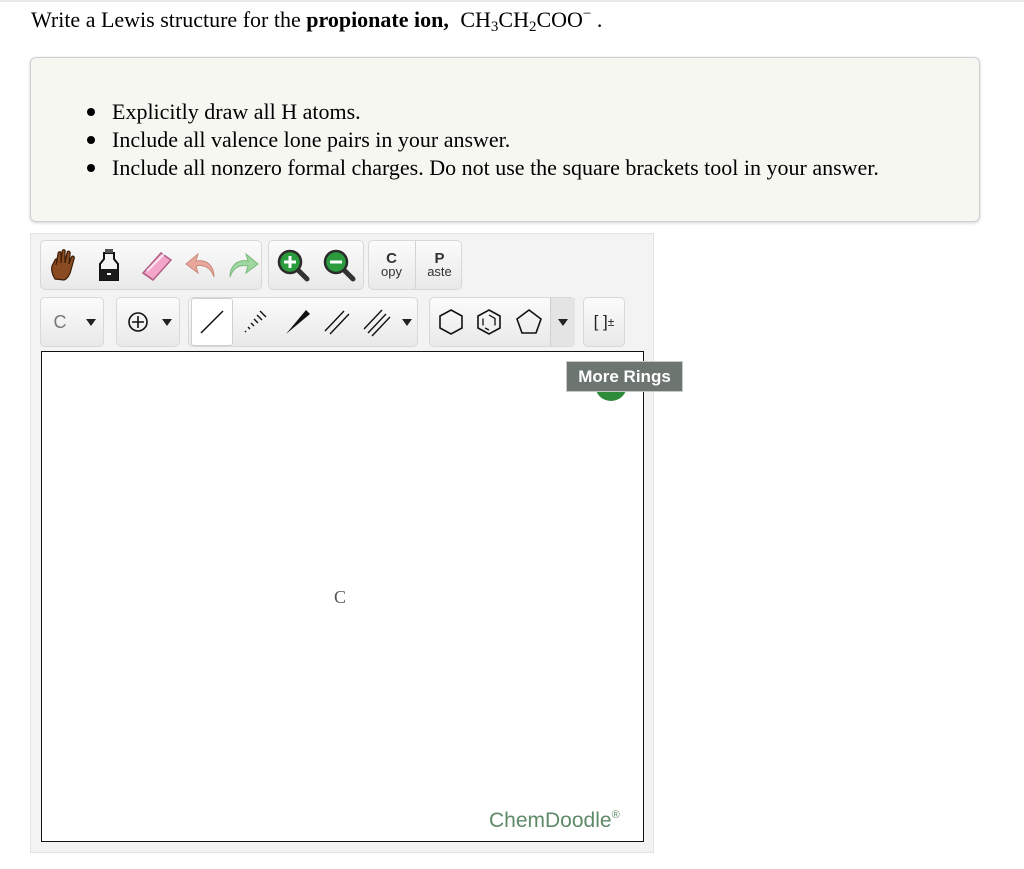 The width and height of the screenshot is (1024, 869). What do you see at coordinates (624, 376) in the screenshot?
I see `more-rings-tooltip: More Rings` at bounding box center [624, 376].